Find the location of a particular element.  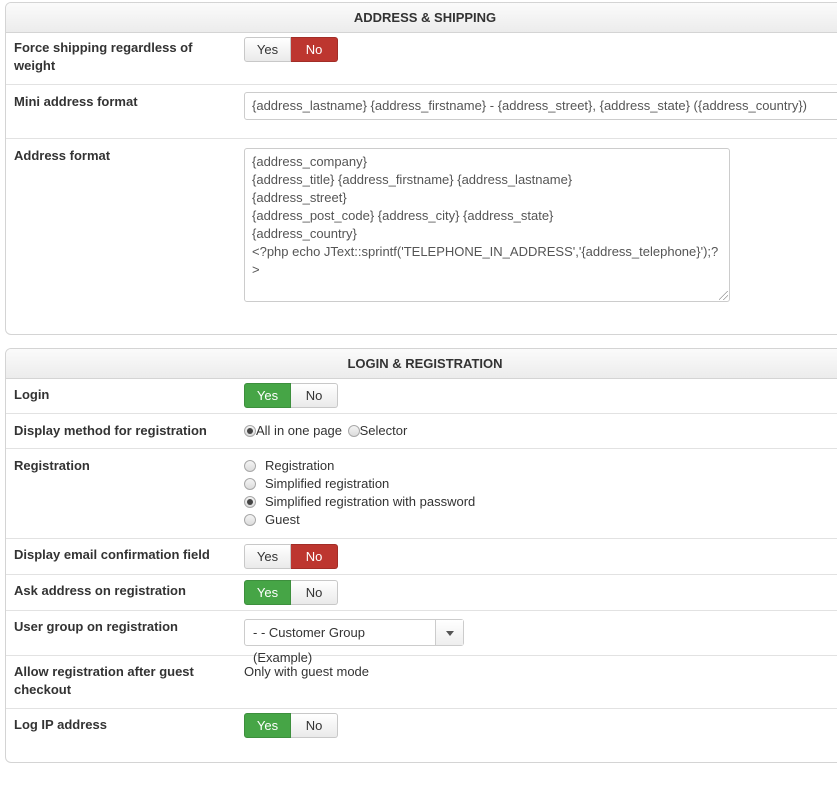

user-group-select: - - Customer Group (Example) is located at coordinates (354, 642).